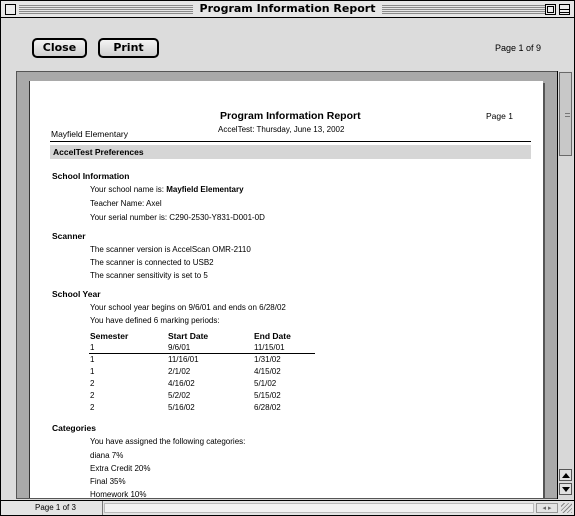  Describe the element at coordinates (547, 508) in the screenshot. I see `horizontal-scroll-arrows-icon: ◂ ▸` at that location.